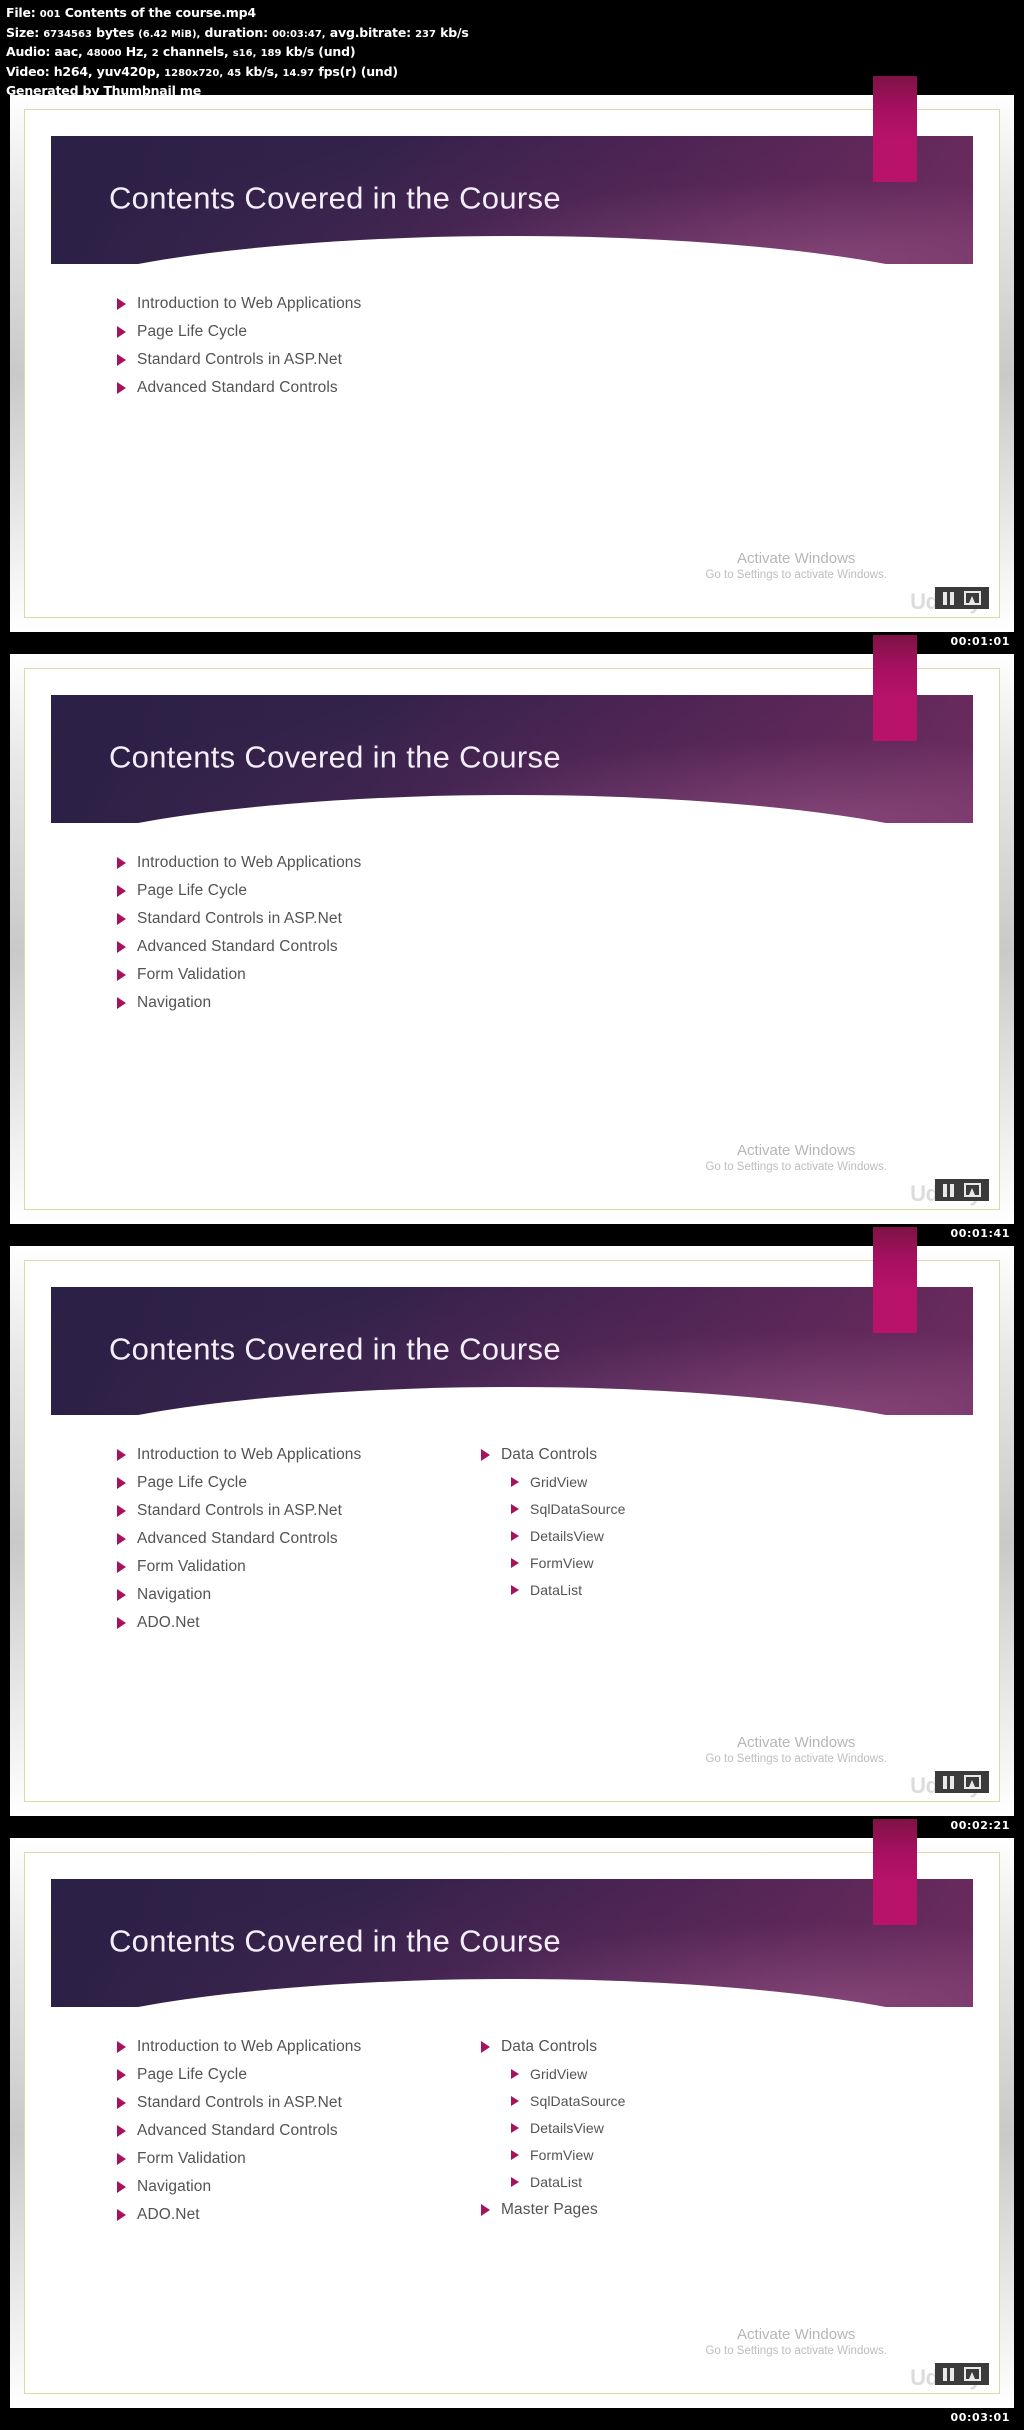 Image resolution: width=1024 pixels, height=2430 pixels. I want to click on bullet-label: DataList, so click(556, 1590).